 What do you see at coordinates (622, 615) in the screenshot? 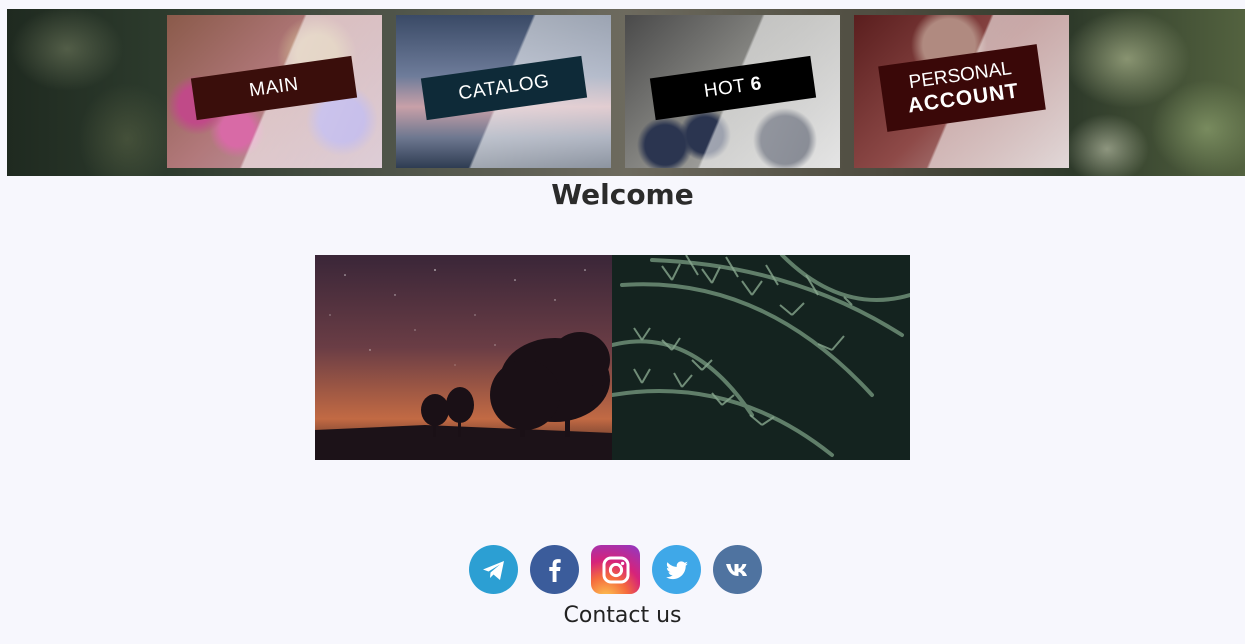
I see `contact-us-link: Contact us` at bounding box center [622, 615].